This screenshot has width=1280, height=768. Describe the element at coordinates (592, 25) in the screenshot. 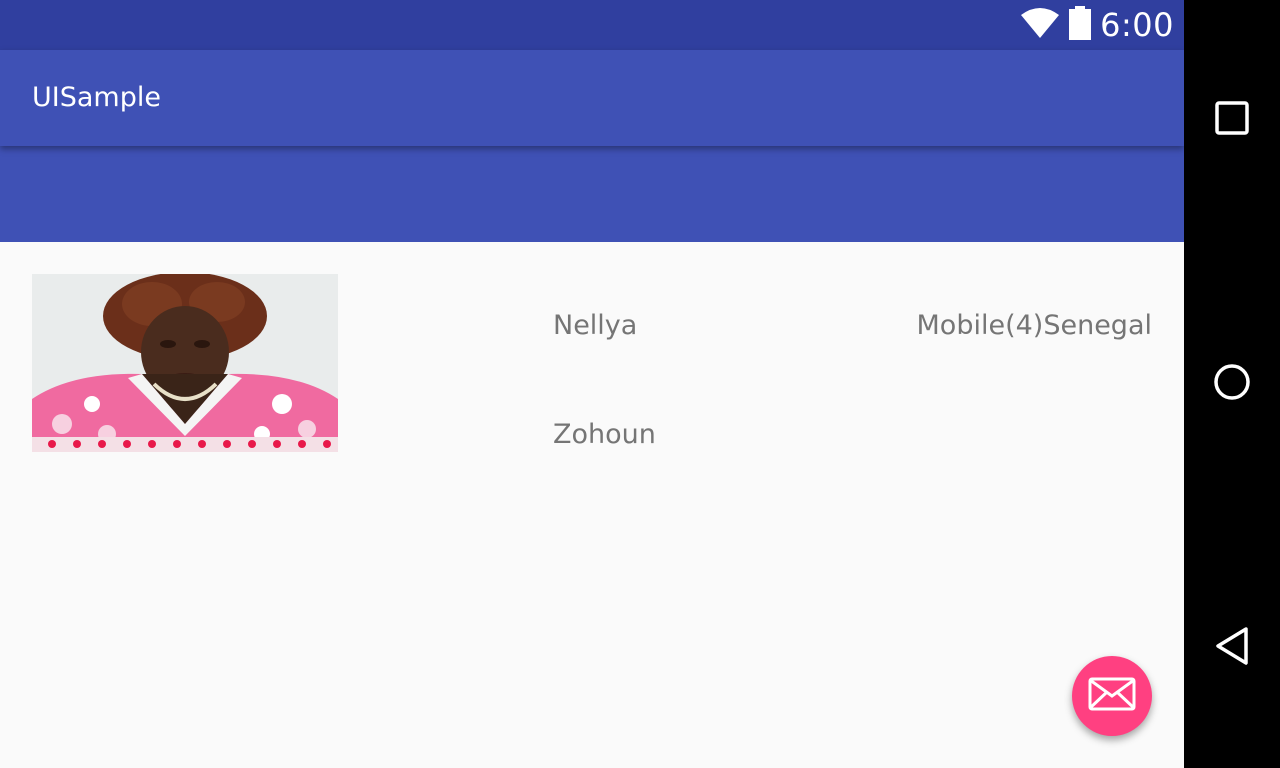

I see `status-bar: 6:00` at that location.